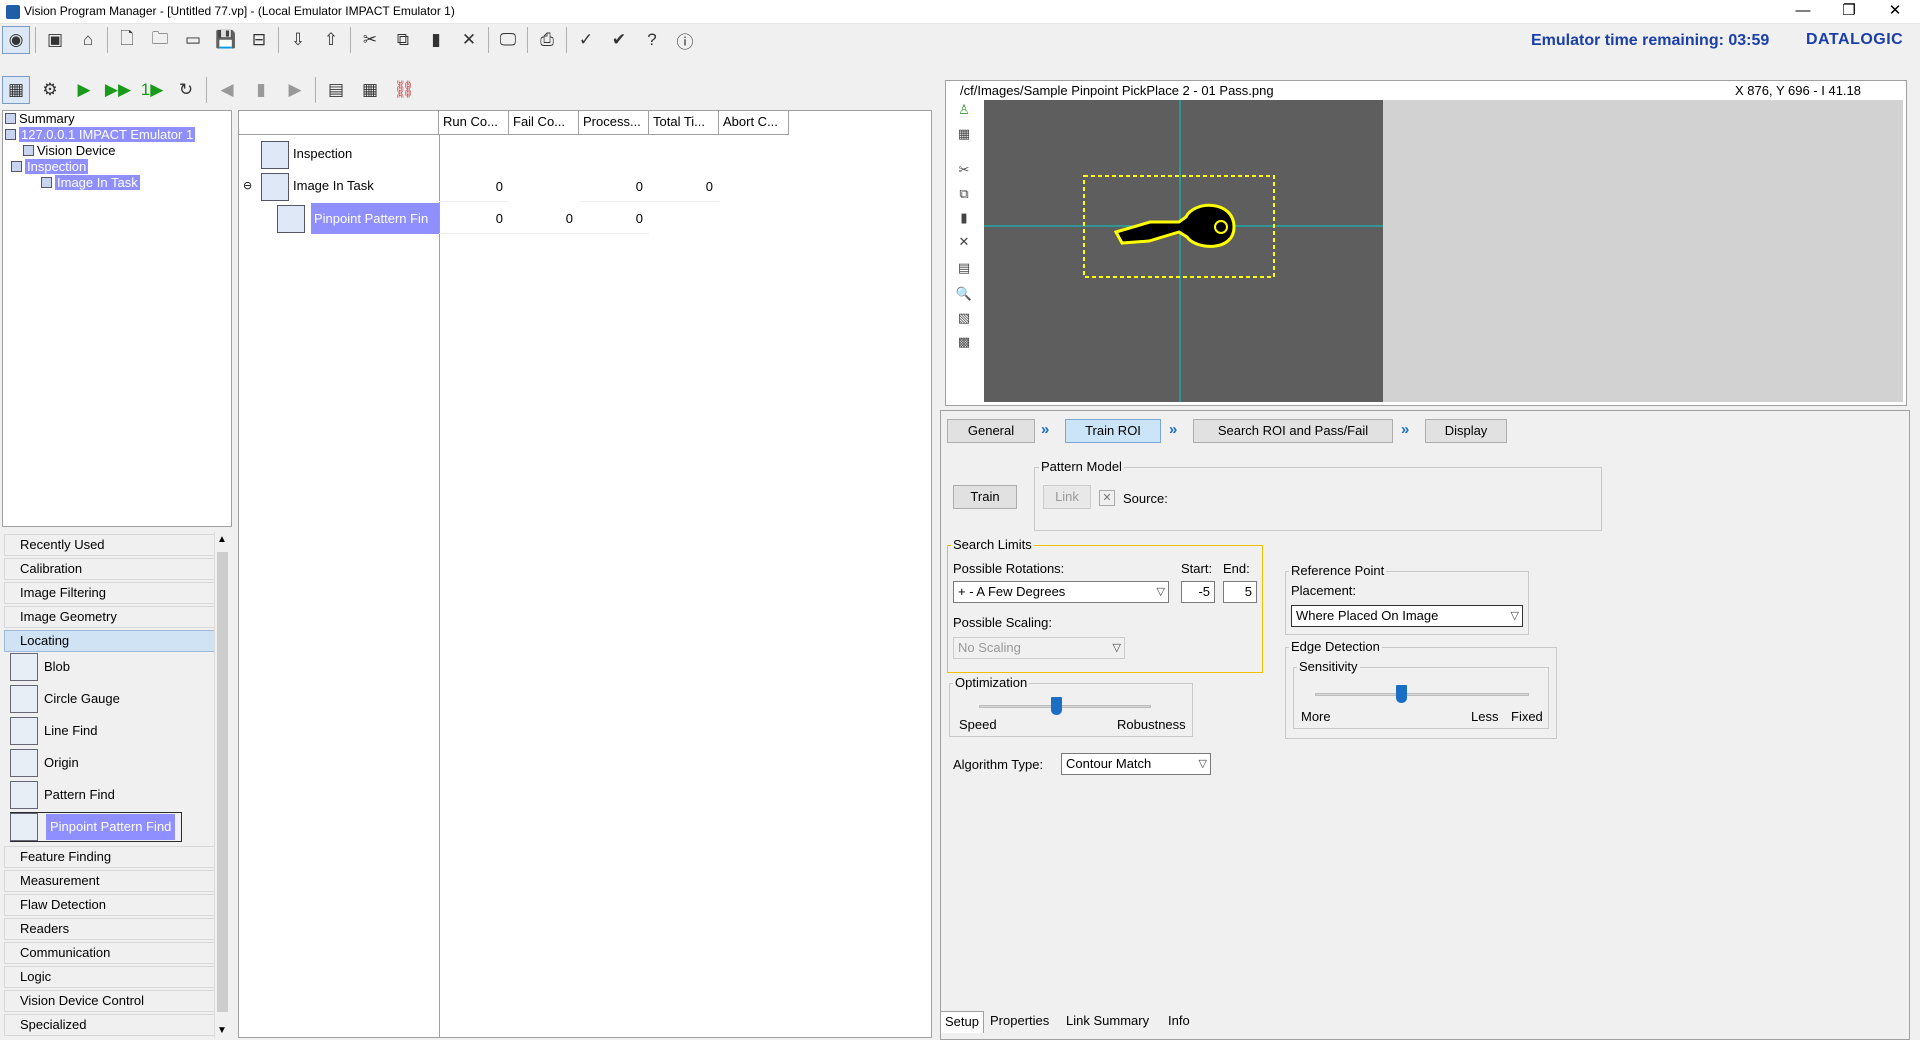  I want to click on grid-icon: ▦, so click(964, 136).